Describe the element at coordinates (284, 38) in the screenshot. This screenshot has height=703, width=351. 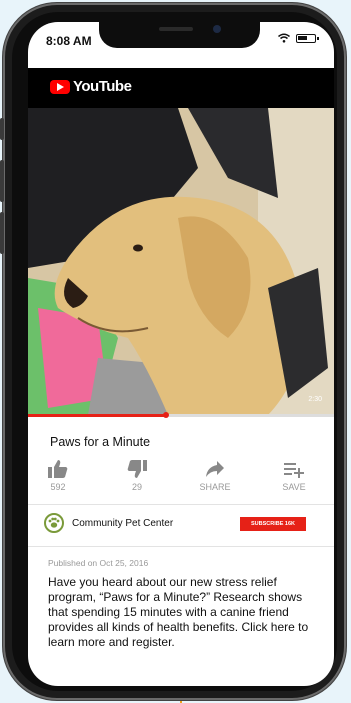
I see `wifi-icon` at that location.